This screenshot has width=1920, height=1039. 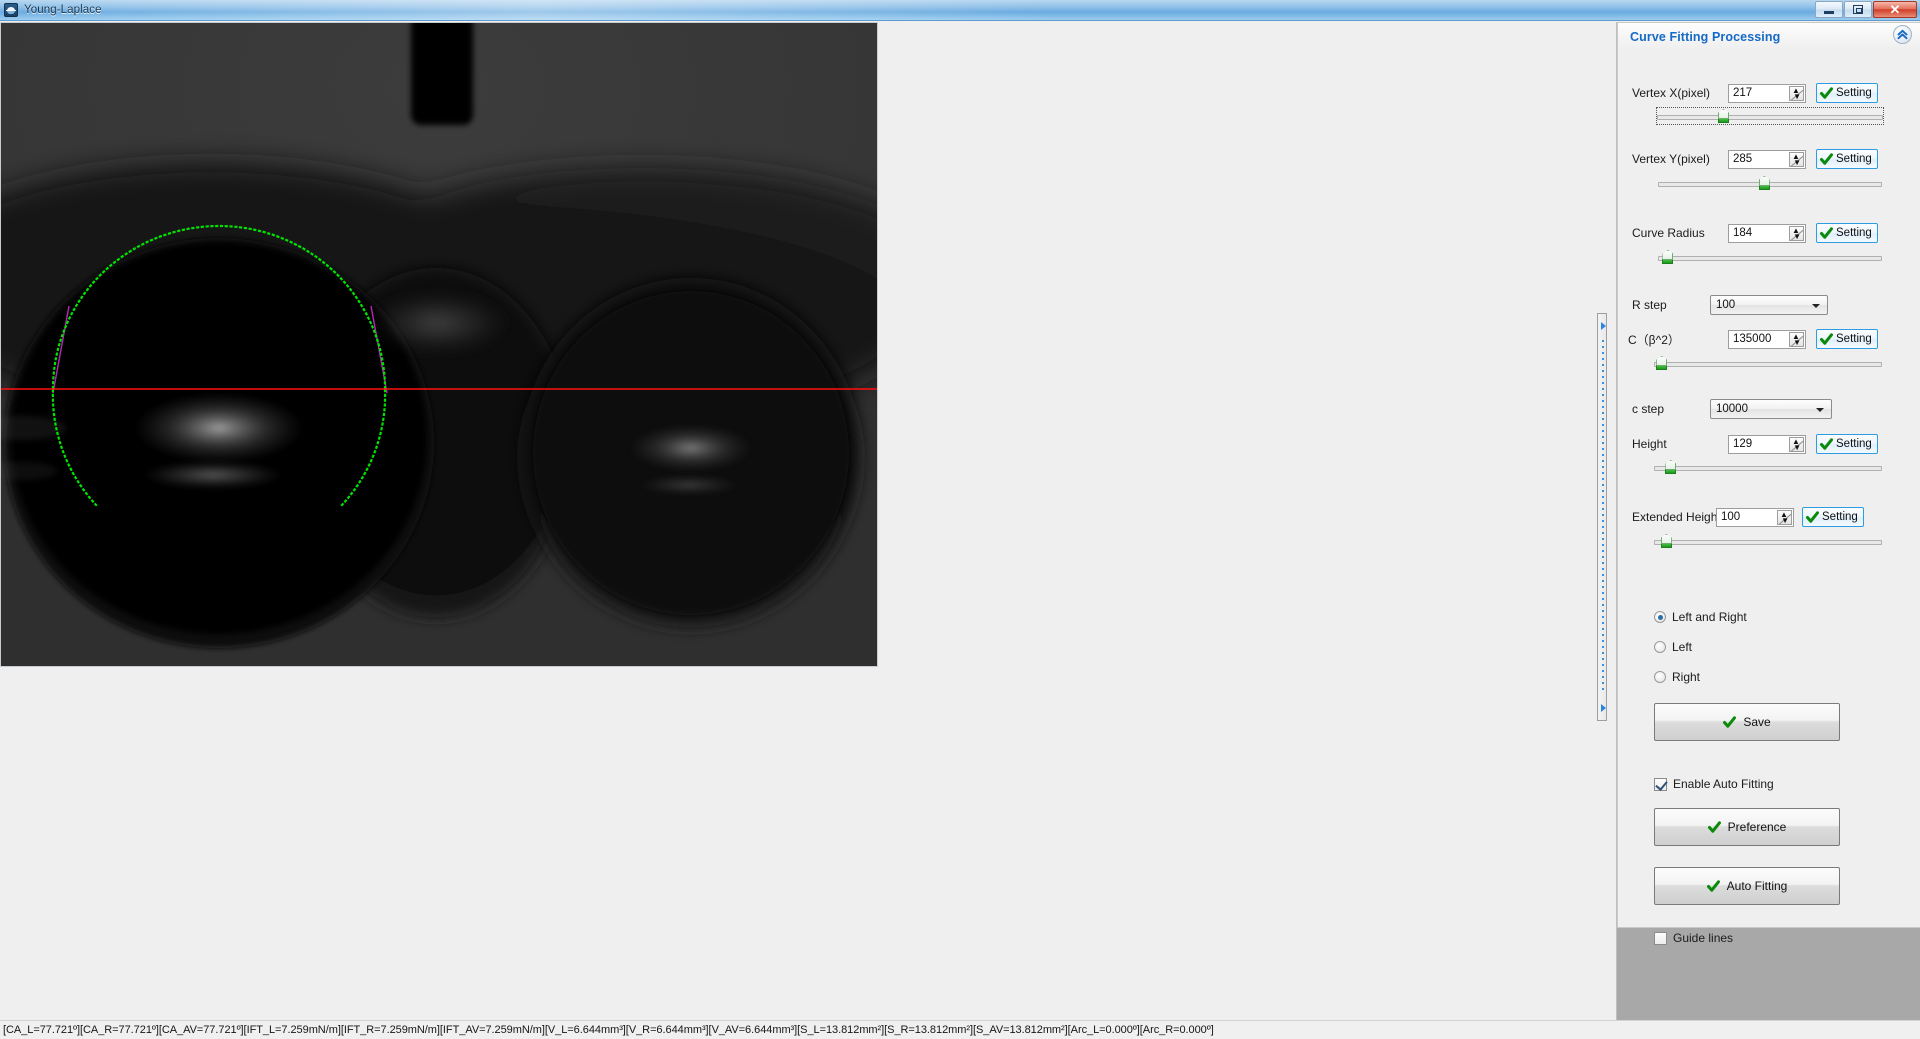 I want to click on panel-splitter, so click(x=1602, y=517).